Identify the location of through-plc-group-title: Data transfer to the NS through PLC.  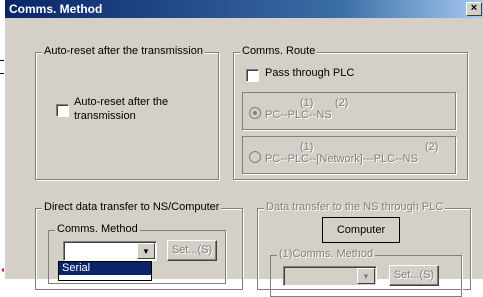
(355, 207).